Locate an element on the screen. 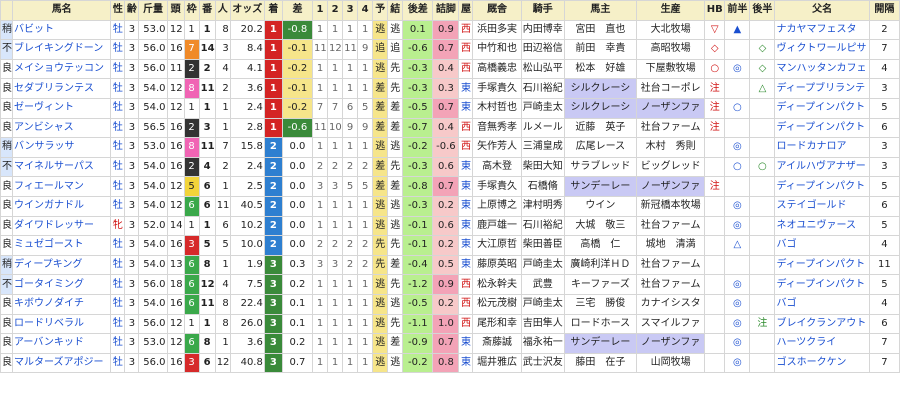 The height and width of the screenshot is (402, 900). sire-link: ステイゴールド is located at coordinates (822, 206).